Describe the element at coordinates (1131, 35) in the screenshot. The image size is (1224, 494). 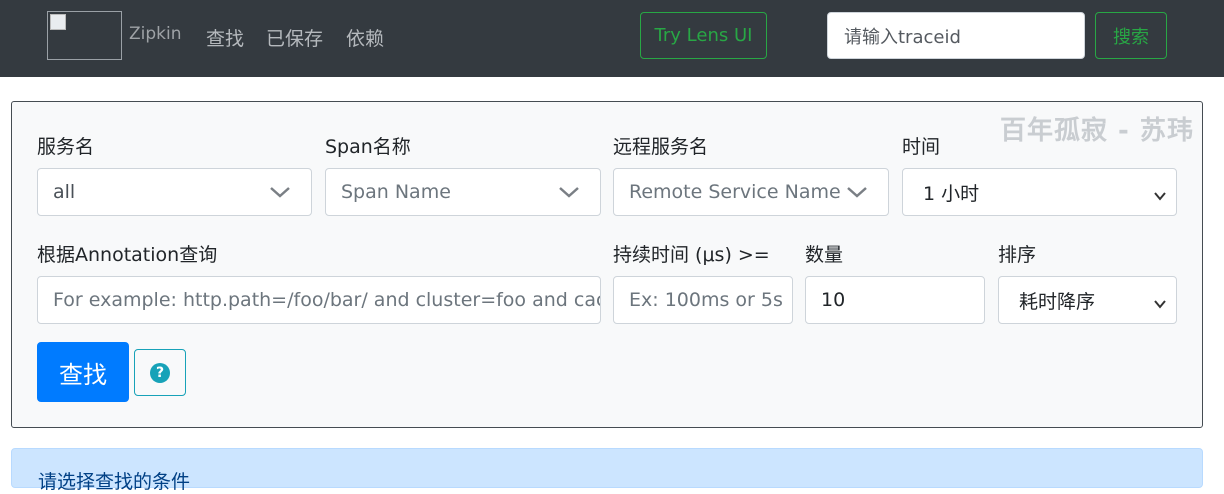
I see `search-button: 搜索` at that location.